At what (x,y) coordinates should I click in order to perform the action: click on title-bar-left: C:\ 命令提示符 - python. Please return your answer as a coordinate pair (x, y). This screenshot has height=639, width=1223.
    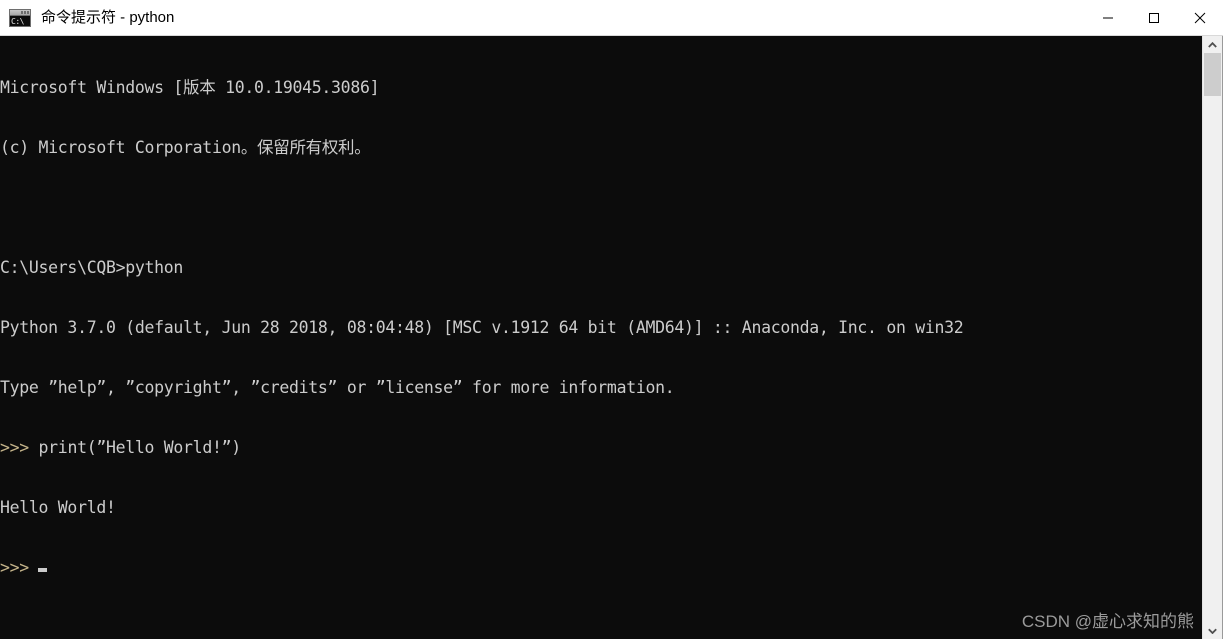
    Looking at the image, I should click on (542, 17).